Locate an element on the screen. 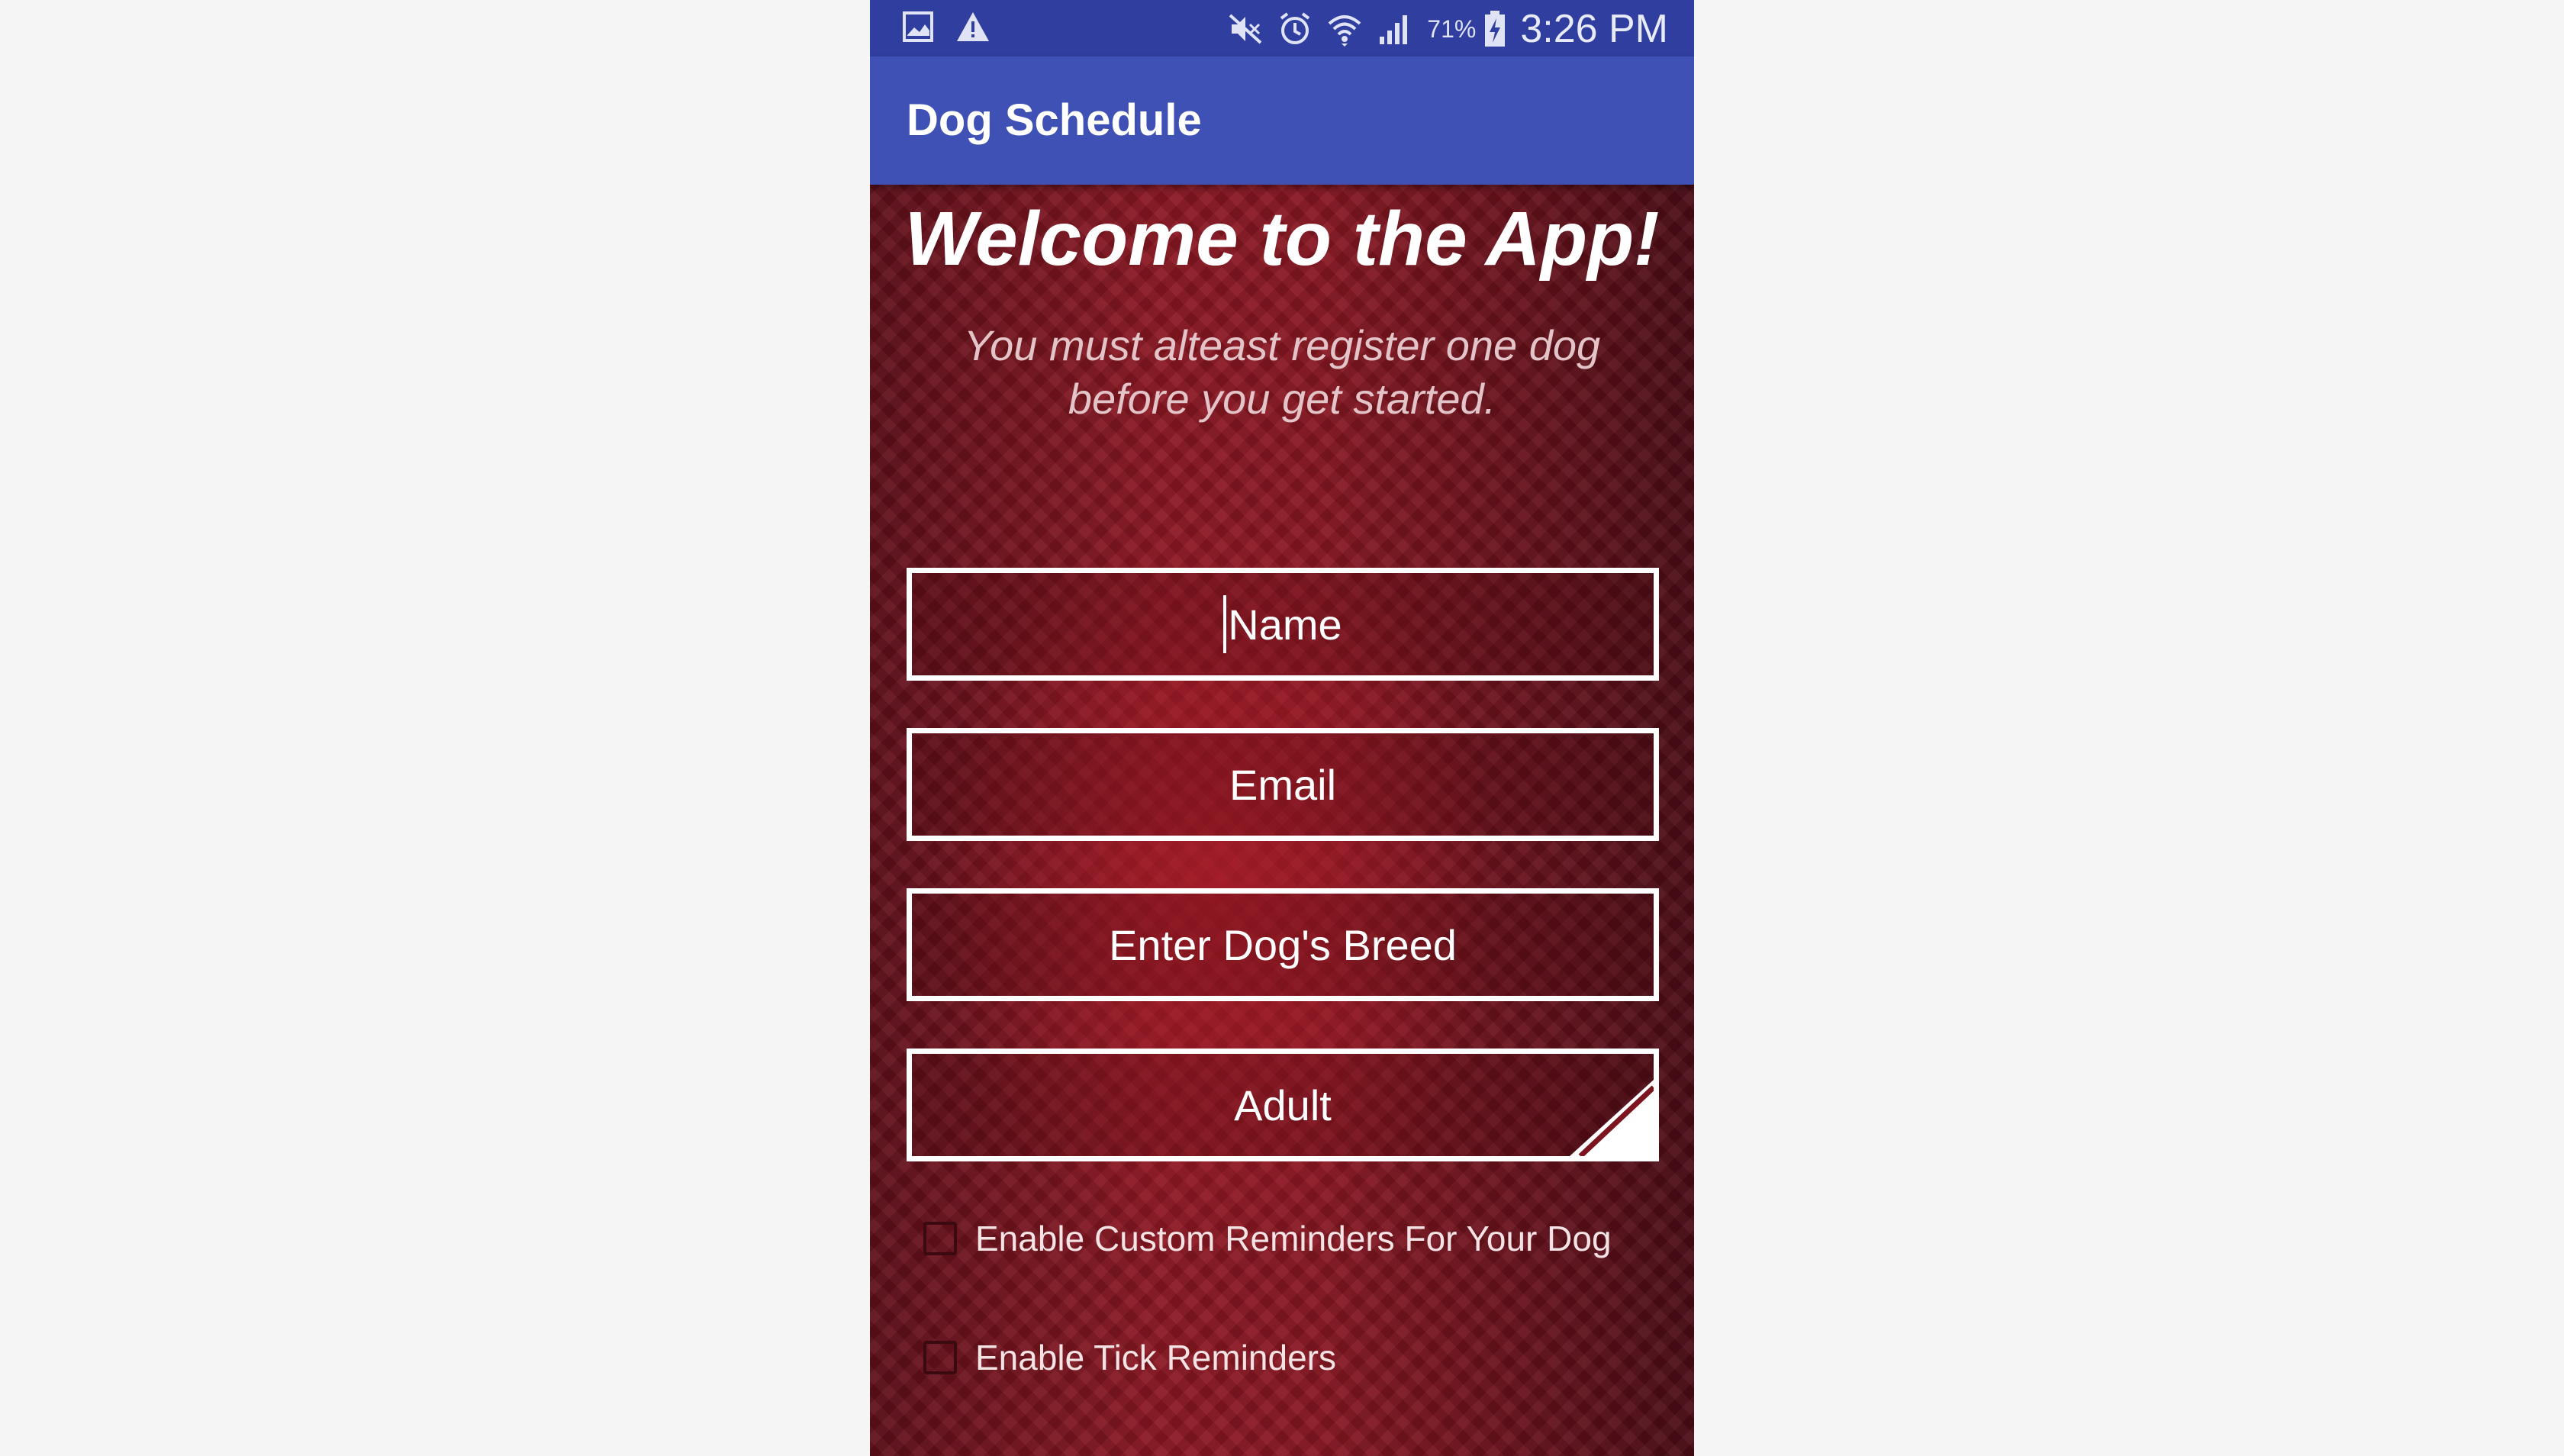 The image size is (2564, 1456). alarm-icon is located at coordinates (1295, 29).